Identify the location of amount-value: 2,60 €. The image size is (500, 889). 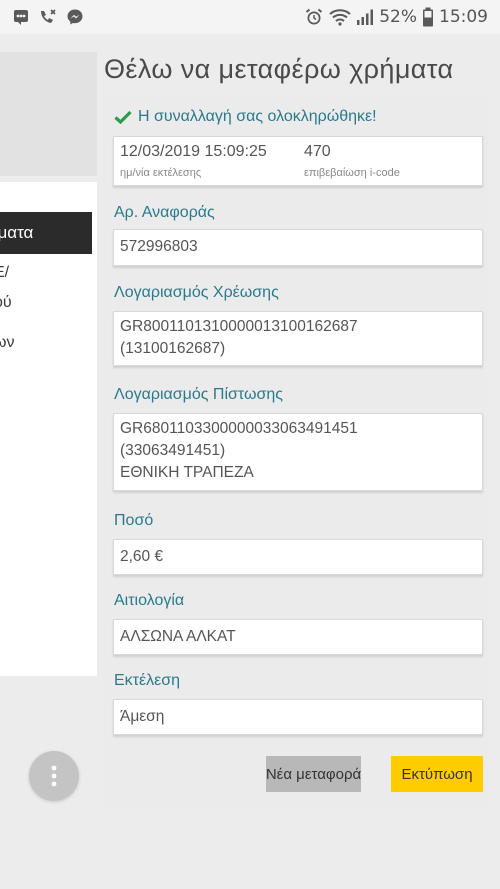
(142, 556).